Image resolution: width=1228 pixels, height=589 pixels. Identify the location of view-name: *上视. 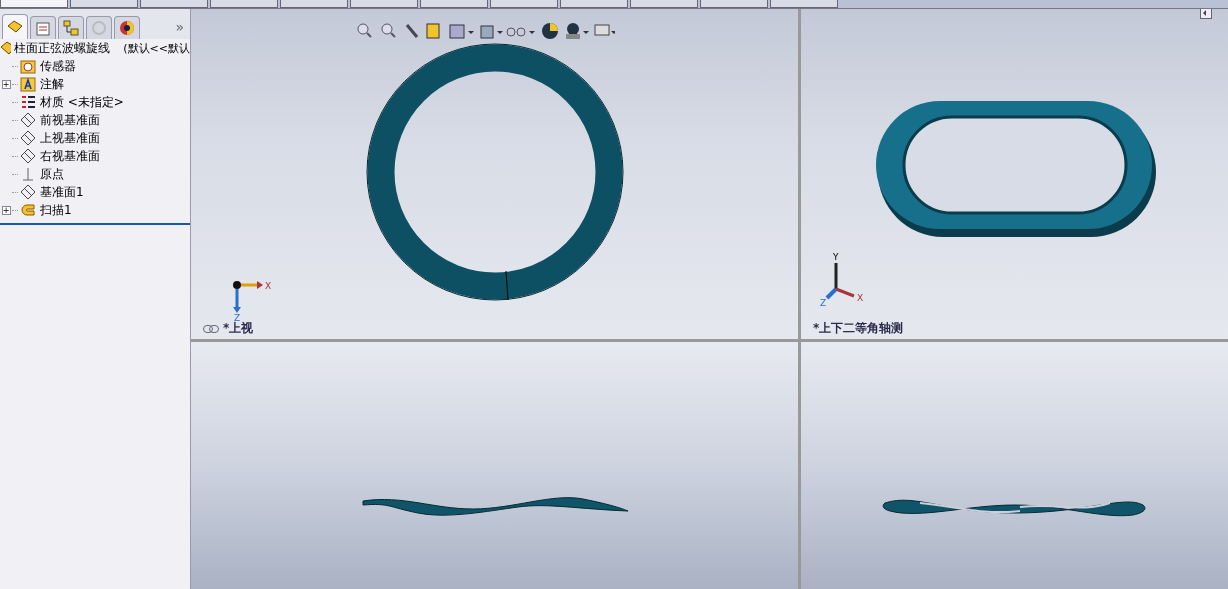
(238, 328).